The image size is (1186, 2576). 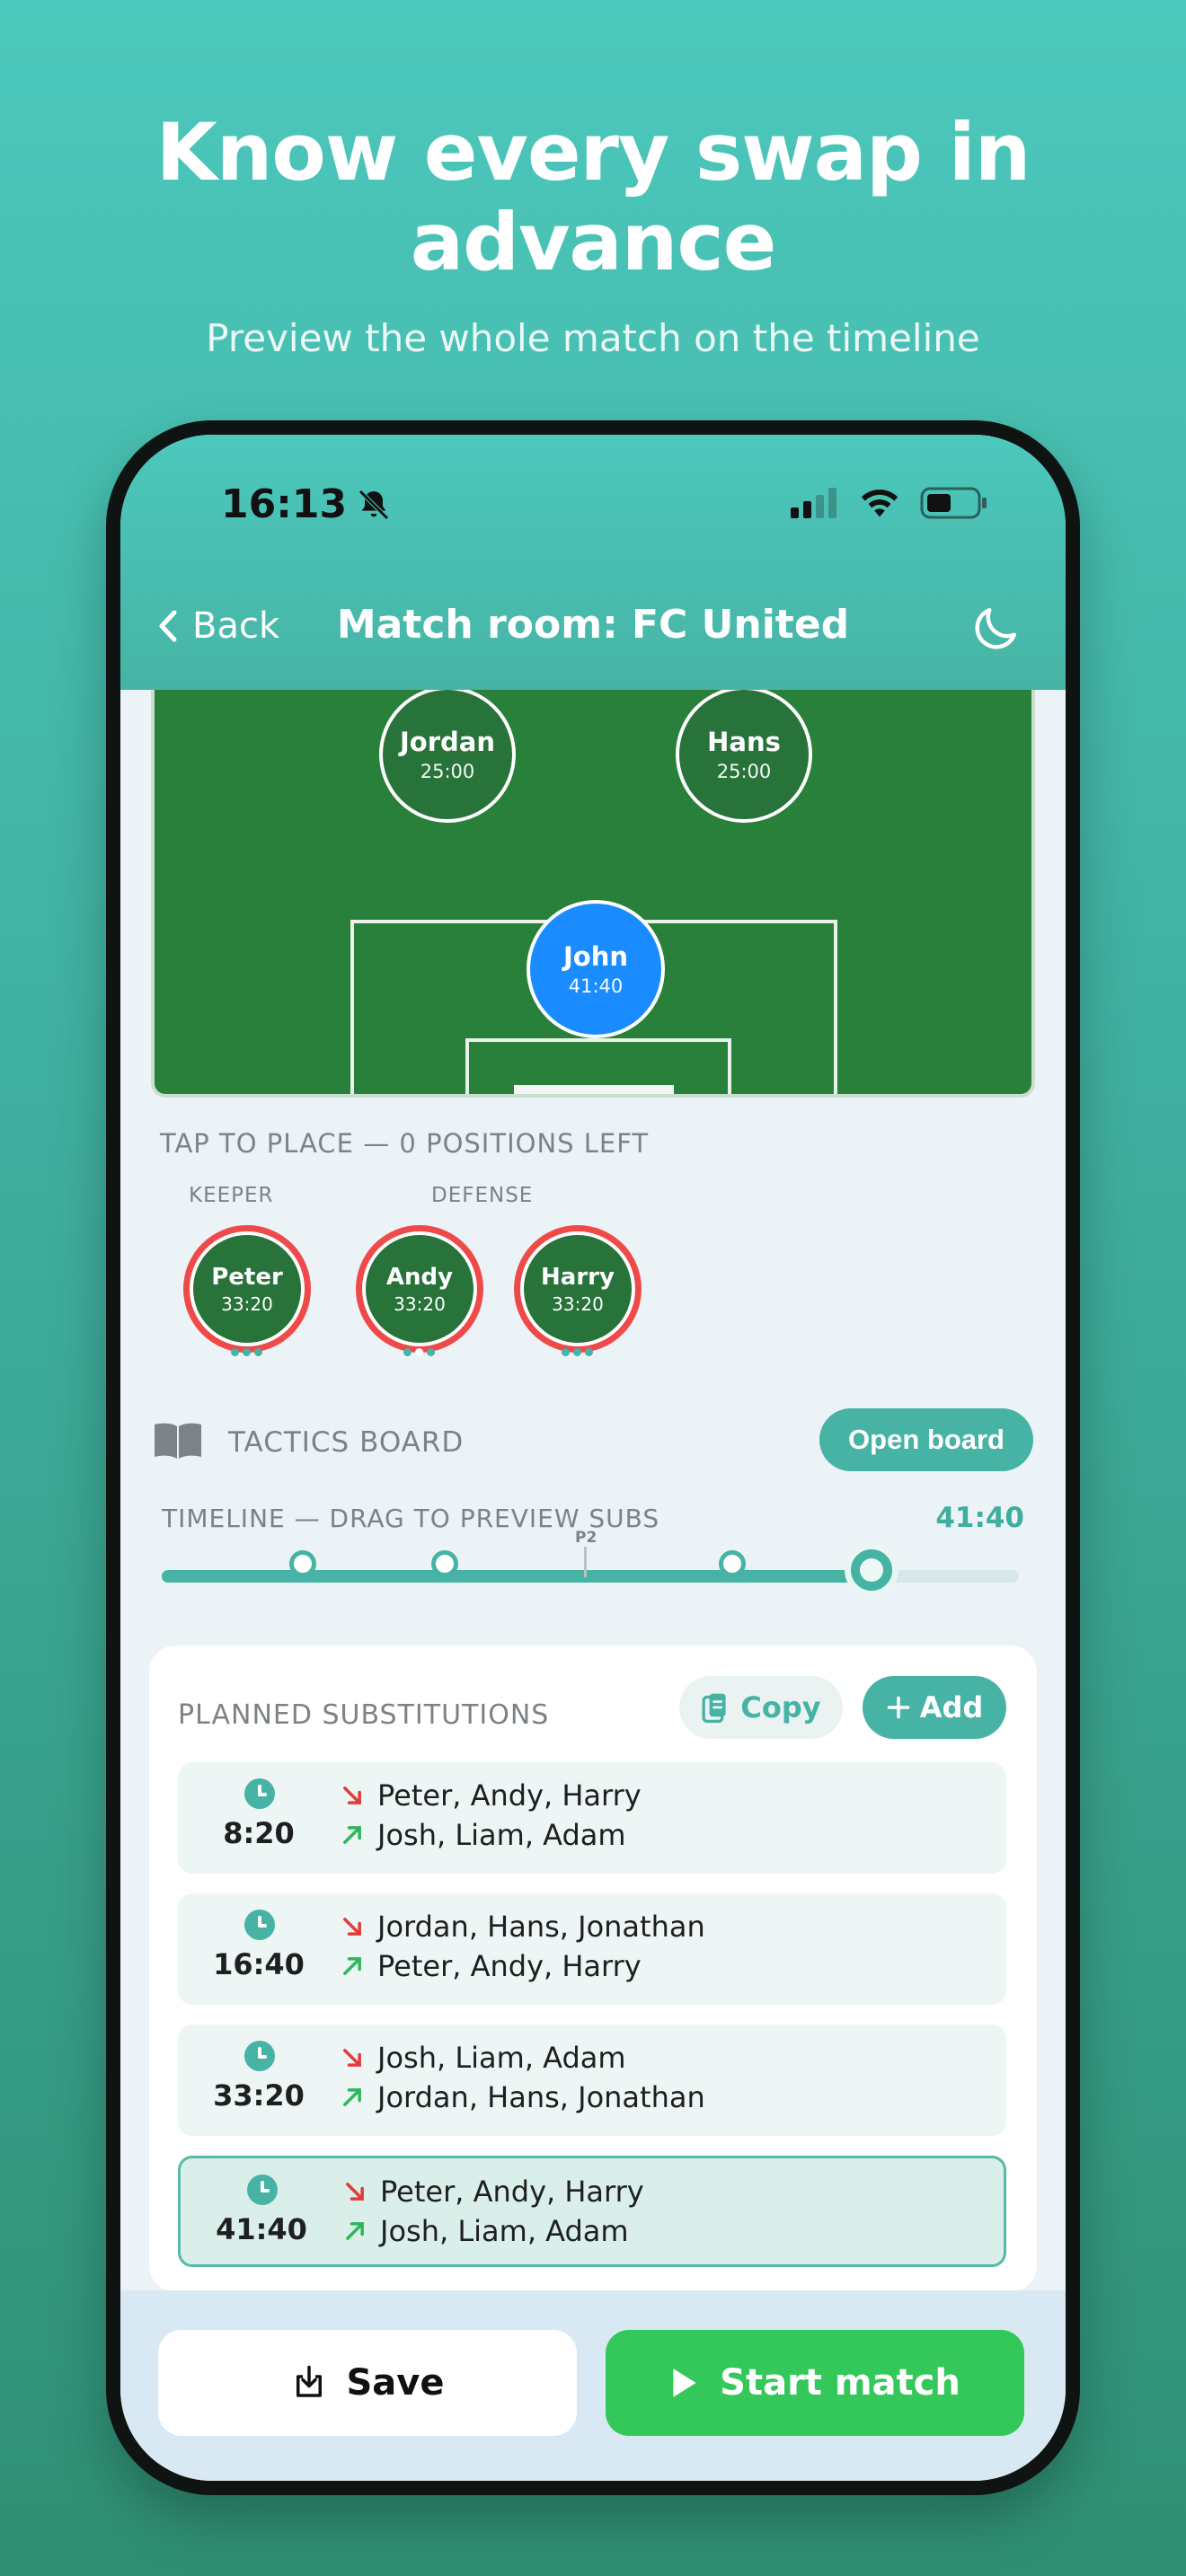 What do you see at coordinates (501, 2058) in the screenshot?
I see `players-out-text: Josh, Liam, Adam` at bounding box center [501, 2058].